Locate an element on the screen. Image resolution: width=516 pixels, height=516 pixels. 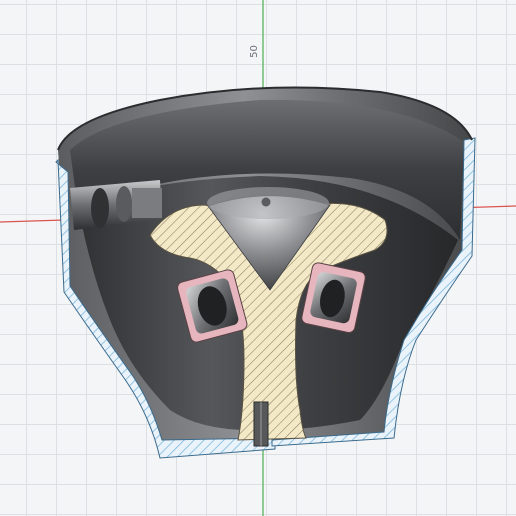
bottom-pin is located at coordinates (261, 424).